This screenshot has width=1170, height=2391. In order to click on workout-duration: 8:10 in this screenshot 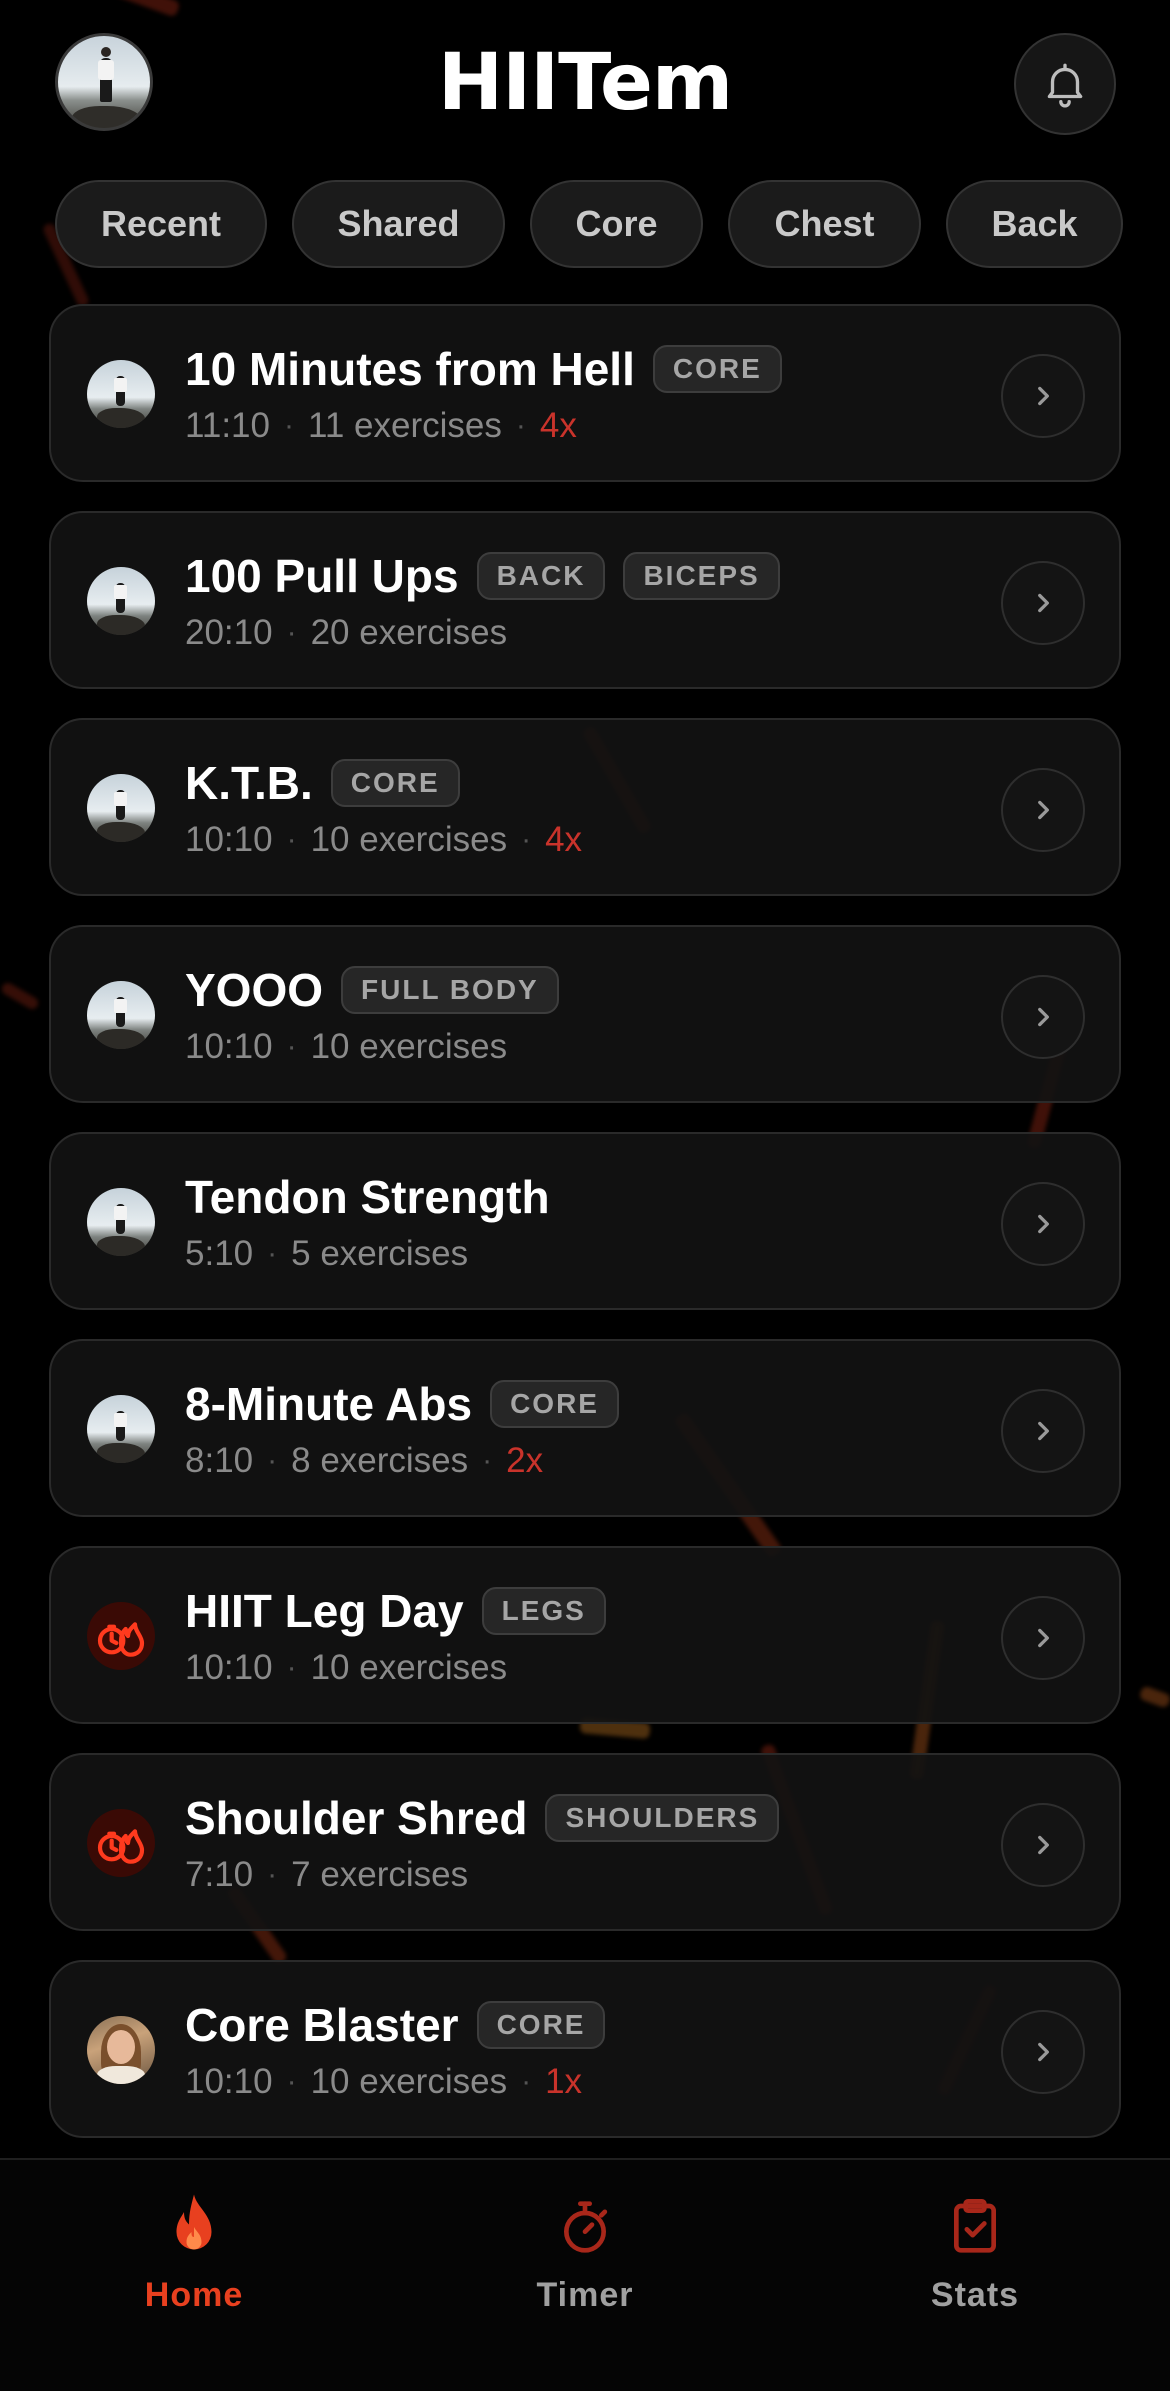, I will do `click(219, 1460)`.